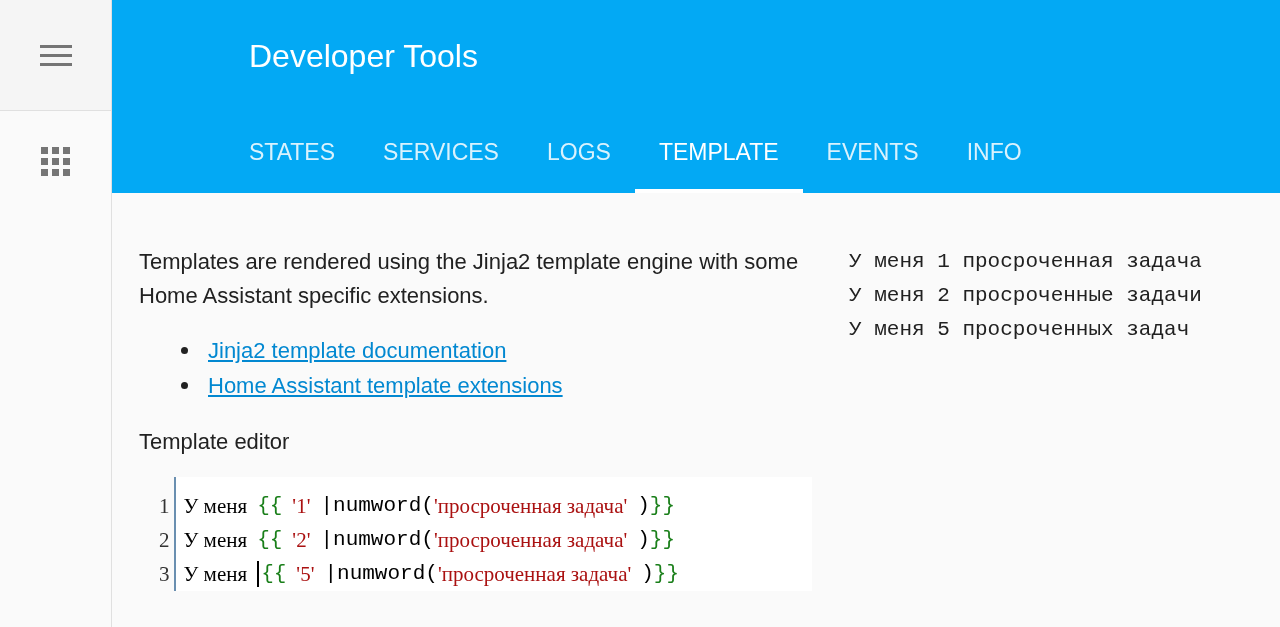 This screenshot has width=1280, height=627. What do you see at coordinates (1025, 296) in the screenshot?
I see `output-line: У меня 2 просроченные задачи` at bounding box center [1025, 296].